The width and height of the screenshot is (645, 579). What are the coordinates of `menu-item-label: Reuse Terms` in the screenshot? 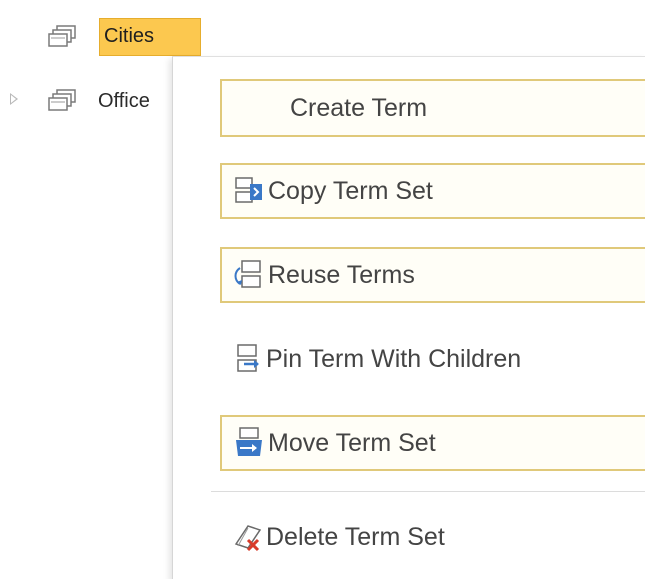 It's located at (341, 274).